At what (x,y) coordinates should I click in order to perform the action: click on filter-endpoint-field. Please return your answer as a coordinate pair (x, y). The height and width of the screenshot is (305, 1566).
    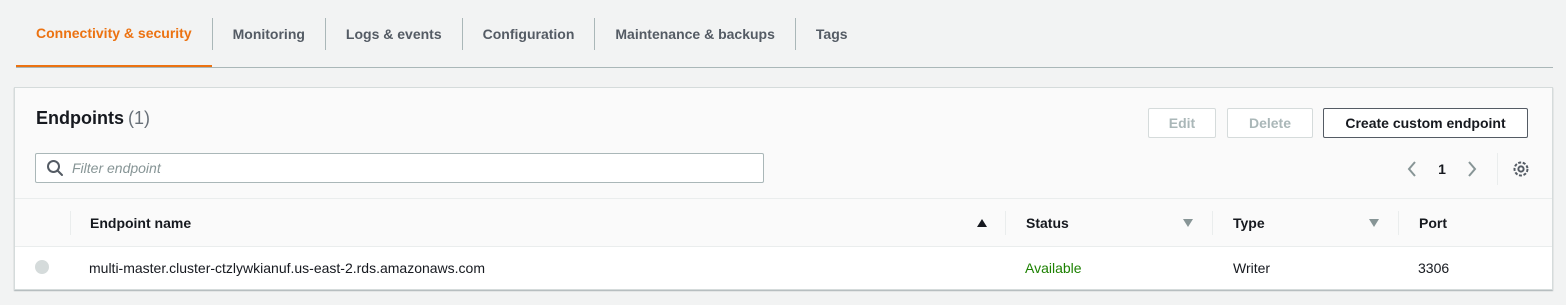
    Looking at the image, I should click on (399, 168).